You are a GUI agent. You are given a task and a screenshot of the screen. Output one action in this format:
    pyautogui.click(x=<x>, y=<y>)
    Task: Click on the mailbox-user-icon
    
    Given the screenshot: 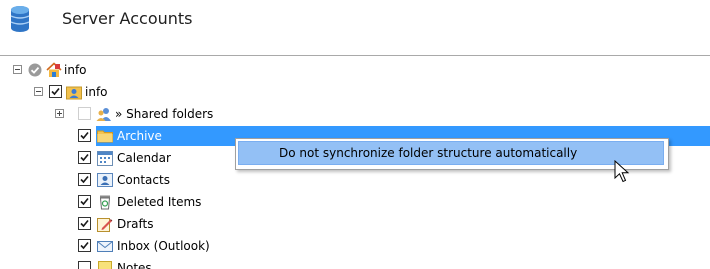 What is the action you would take?
    pyautogui.click(x=74, y=92)
    